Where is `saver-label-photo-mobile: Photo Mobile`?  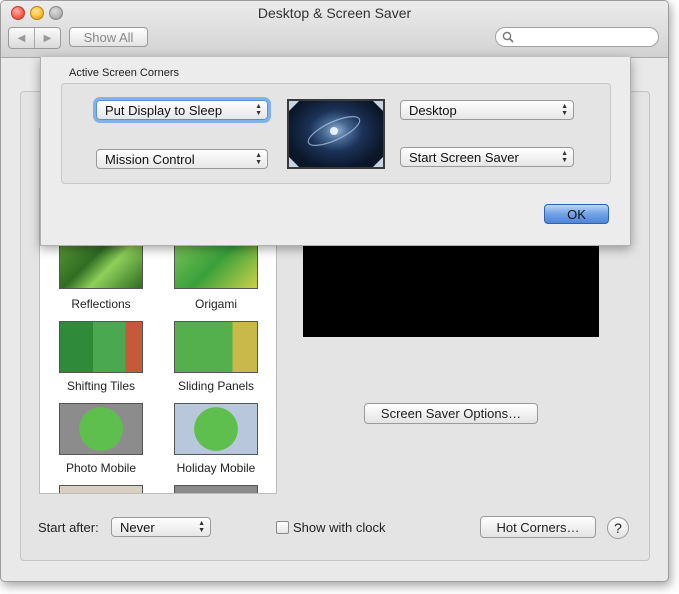
saver-label-photo-mobile: Photo Mobile is located at coordinates (101, 468).